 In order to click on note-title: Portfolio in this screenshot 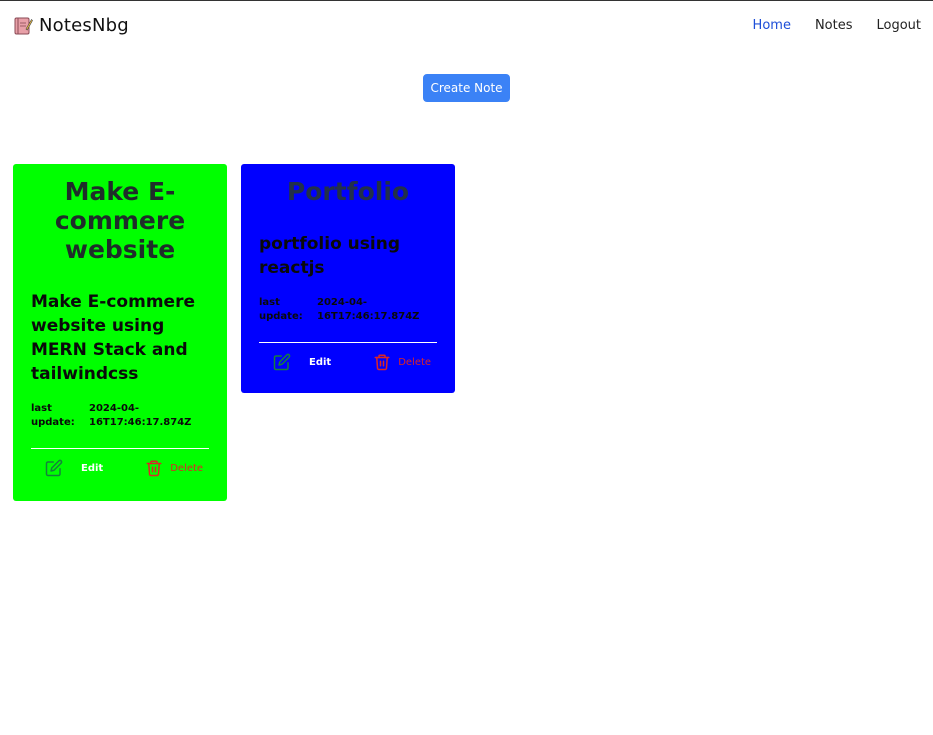, I will do `click(348, 191)`.